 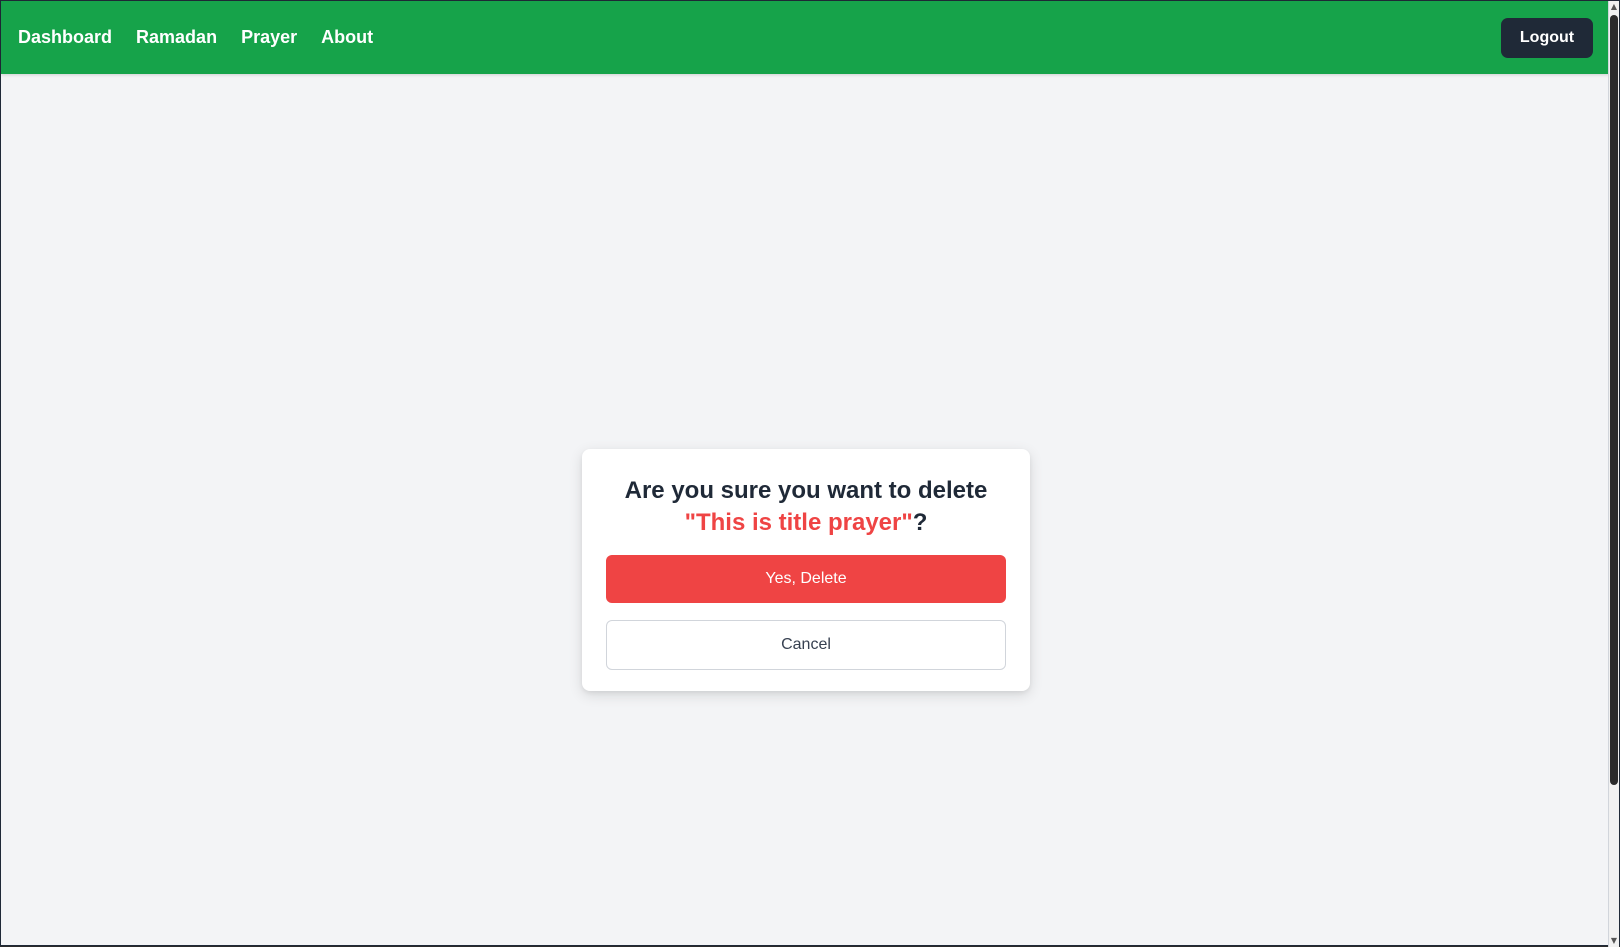 I want to click on confirm-delete-button: Yes, Delete, so click(x=806, y=579).